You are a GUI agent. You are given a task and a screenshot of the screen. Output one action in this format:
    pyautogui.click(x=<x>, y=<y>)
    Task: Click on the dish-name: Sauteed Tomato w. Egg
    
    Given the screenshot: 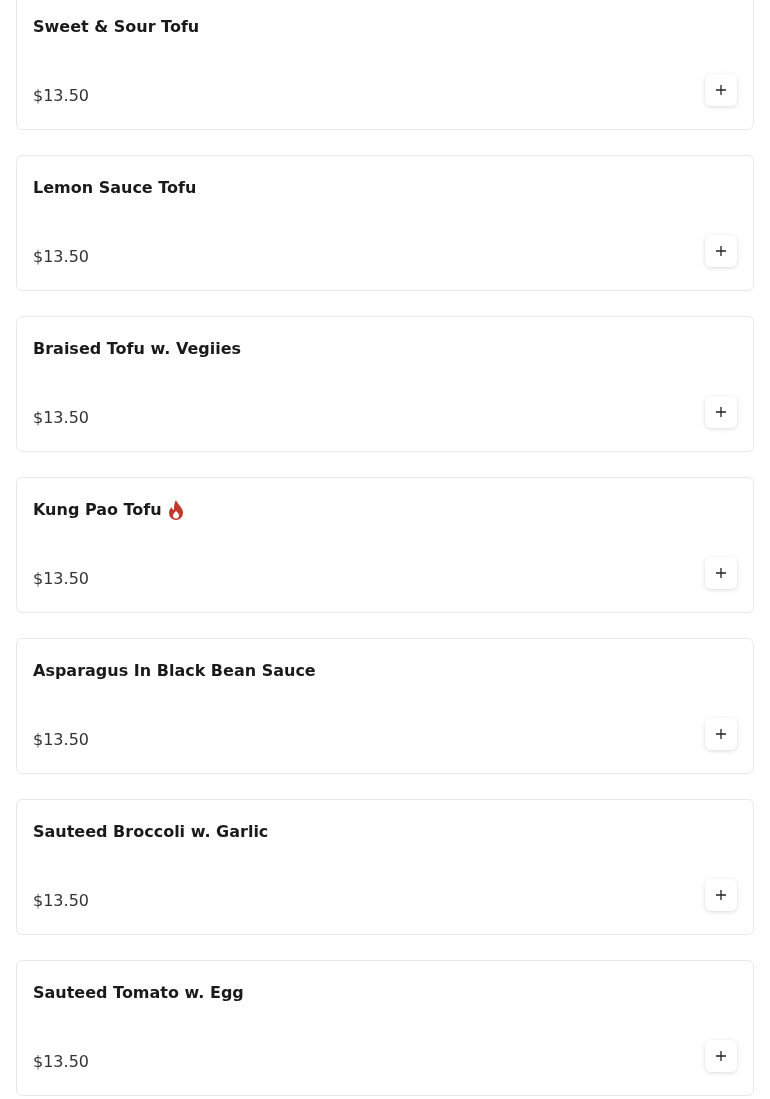 What is the action you would take?
    pyautogui.click(x=138, y=993)
    